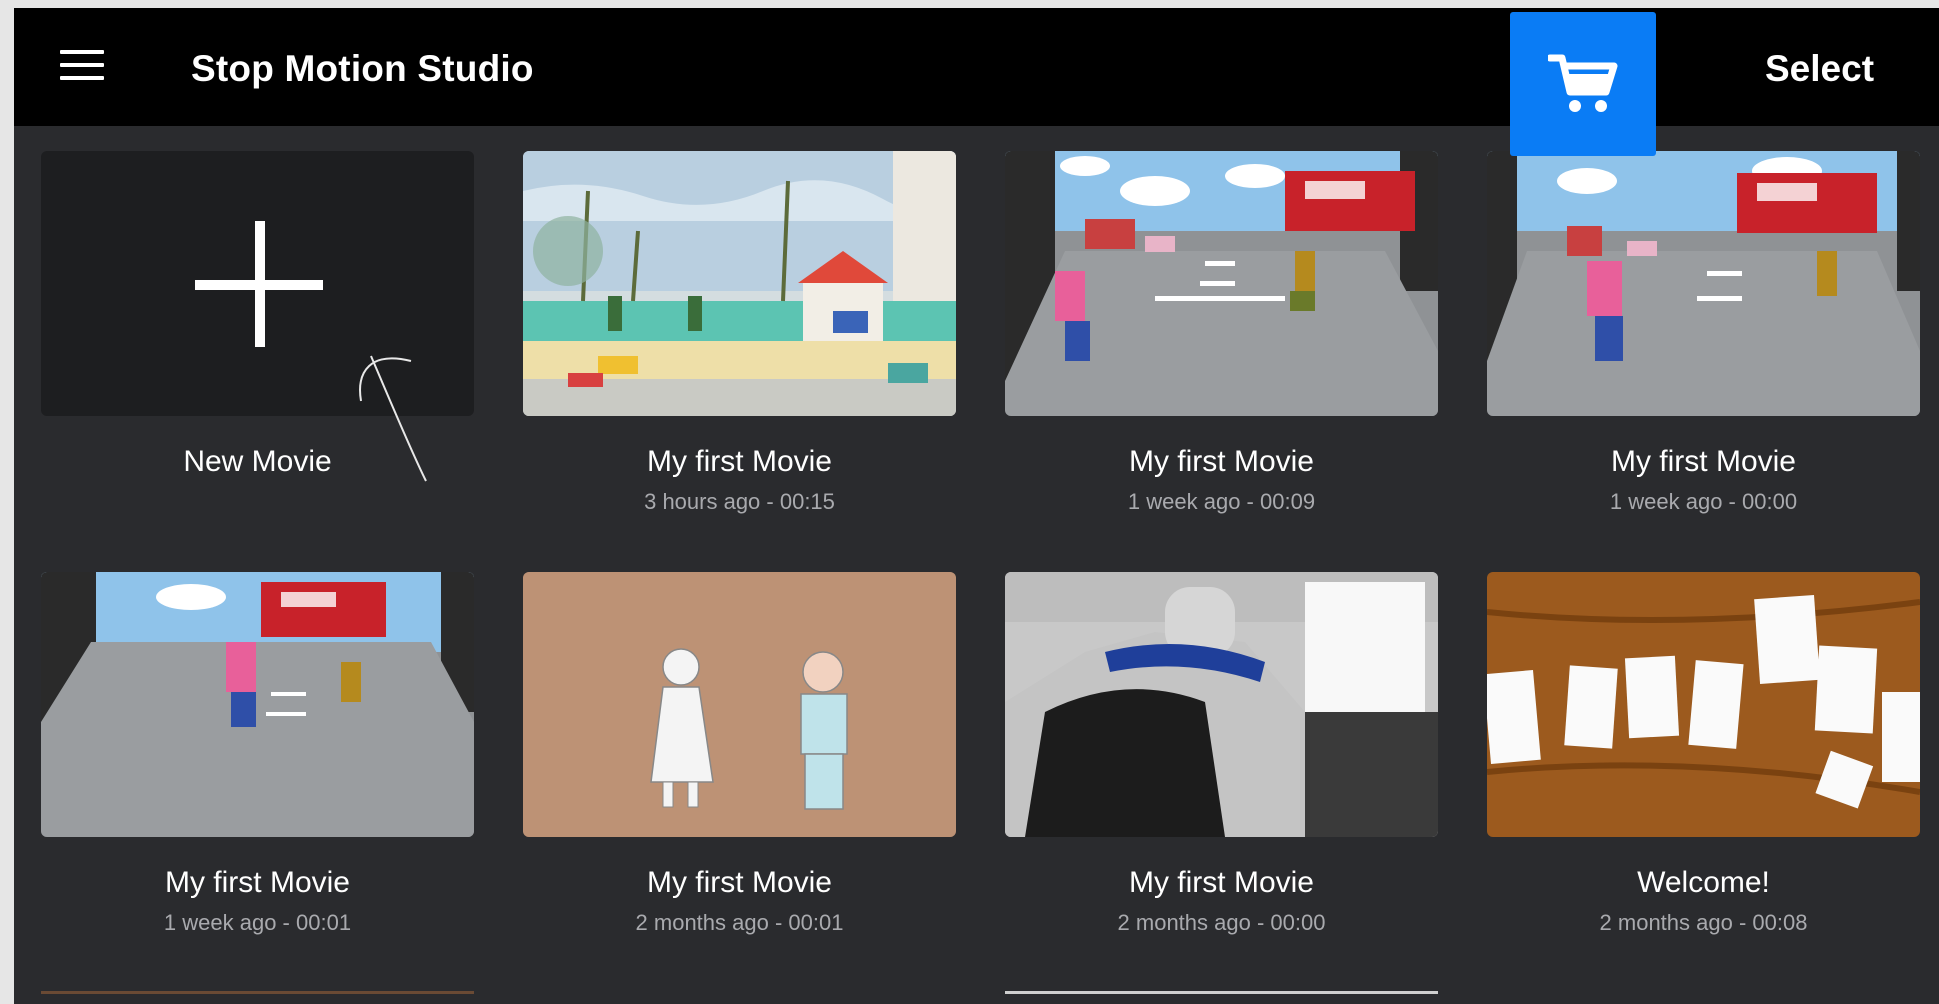 Image resolution: width=1939 pixels, height=1004 pixels. I want to click on card-meta: 1 week ago - 00:00, so click(1703, 501).